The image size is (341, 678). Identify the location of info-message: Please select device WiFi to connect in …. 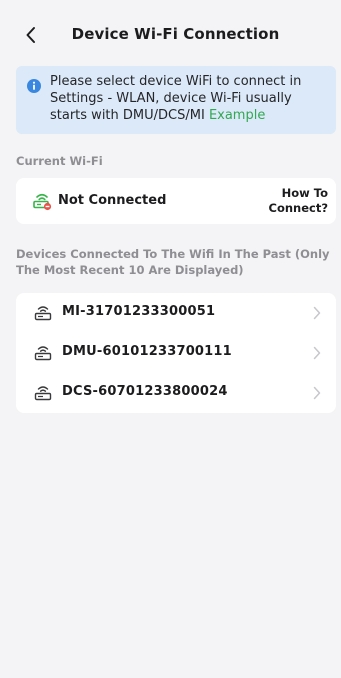
(190, 98).